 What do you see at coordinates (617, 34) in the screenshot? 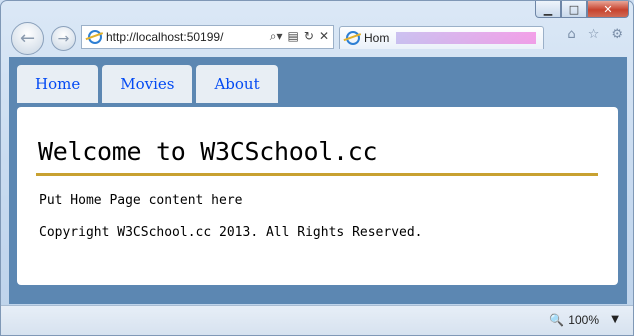
I see `tools-icon: ⚙` at bounding box center [617, 34].